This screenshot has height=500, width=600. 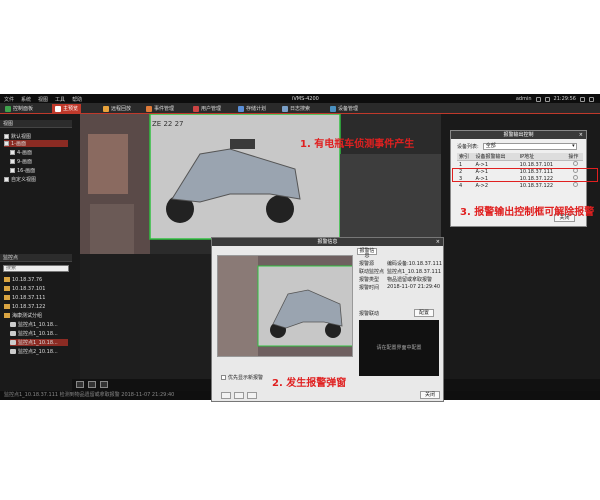 What do you see at coordinates (582, 99) in the screenshot?
I see `minimize-icon` at bounding box center [582, 99].